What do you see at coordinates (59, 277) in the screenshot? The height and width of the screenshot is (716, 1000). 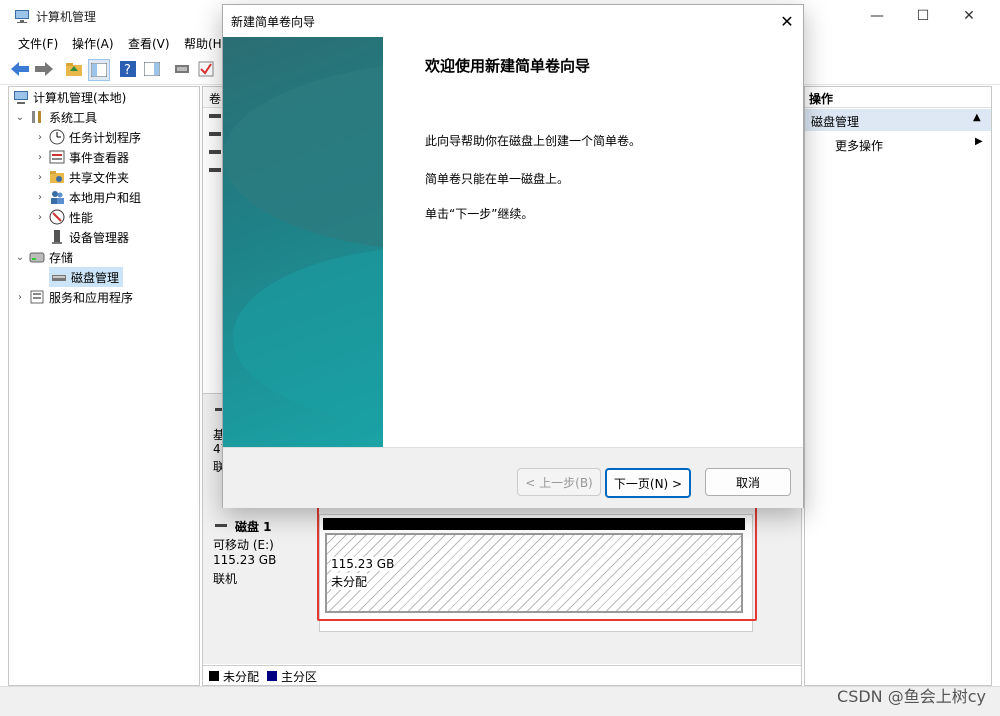 I see `disk-icon` at bounding box center [59, 277].